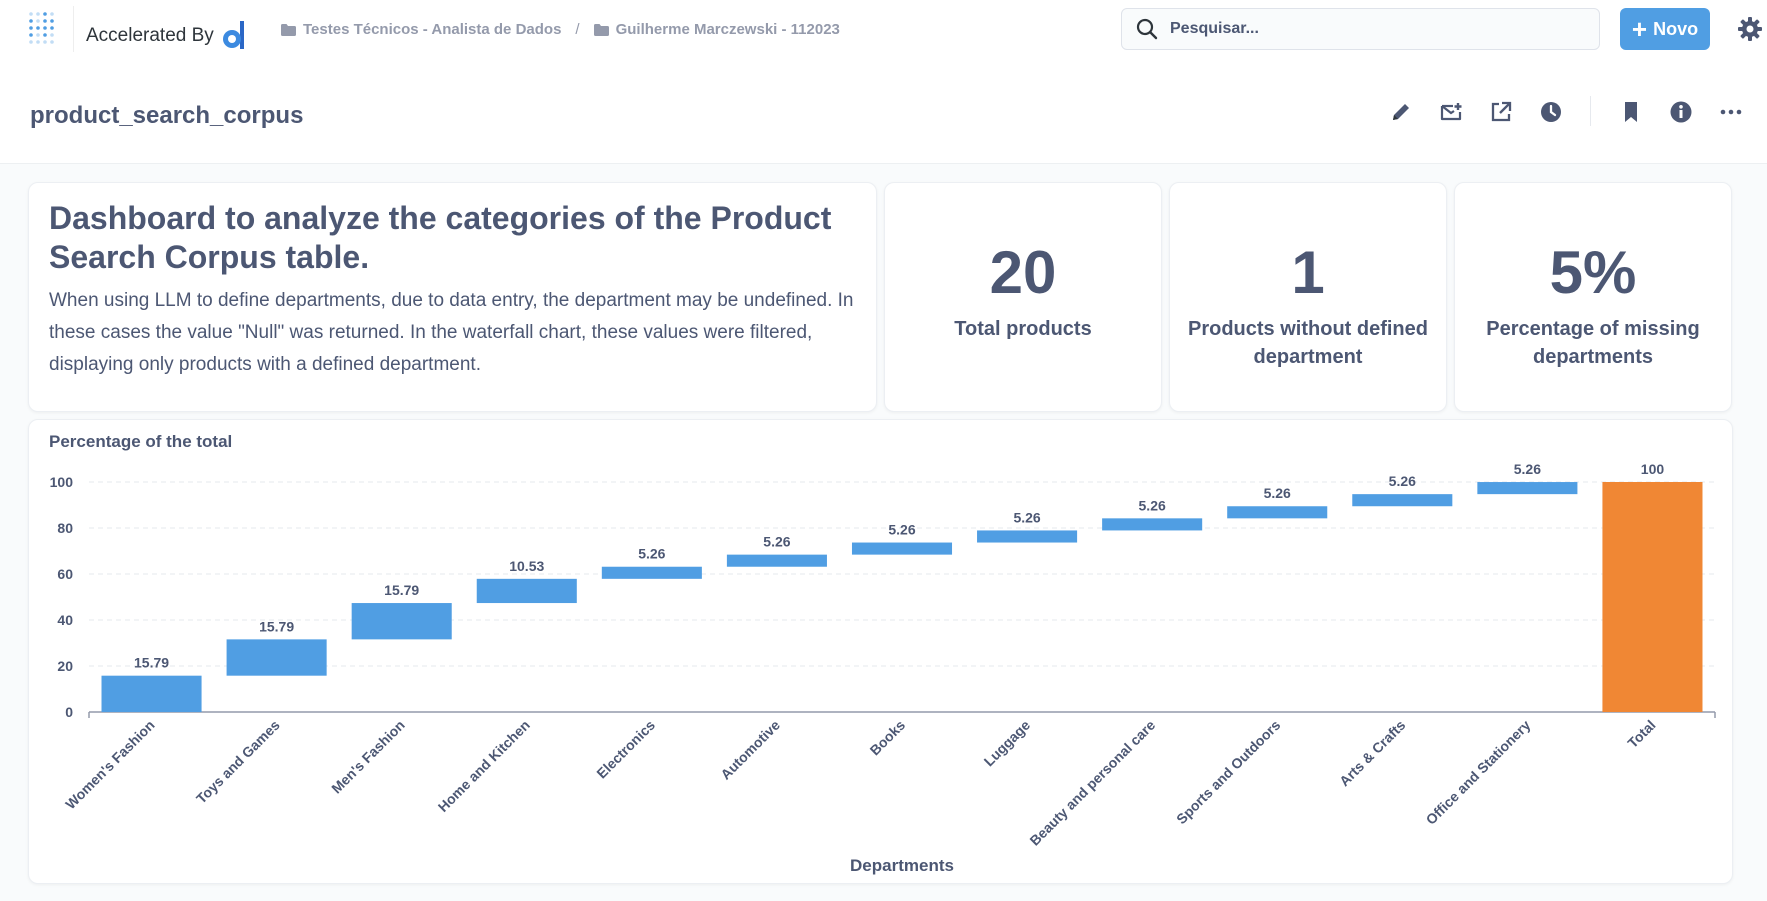 This screenshot has width=1767, height=901. I want to click on stat-card-products-without-department: 1 Products without defined department, so click(1308, 297).